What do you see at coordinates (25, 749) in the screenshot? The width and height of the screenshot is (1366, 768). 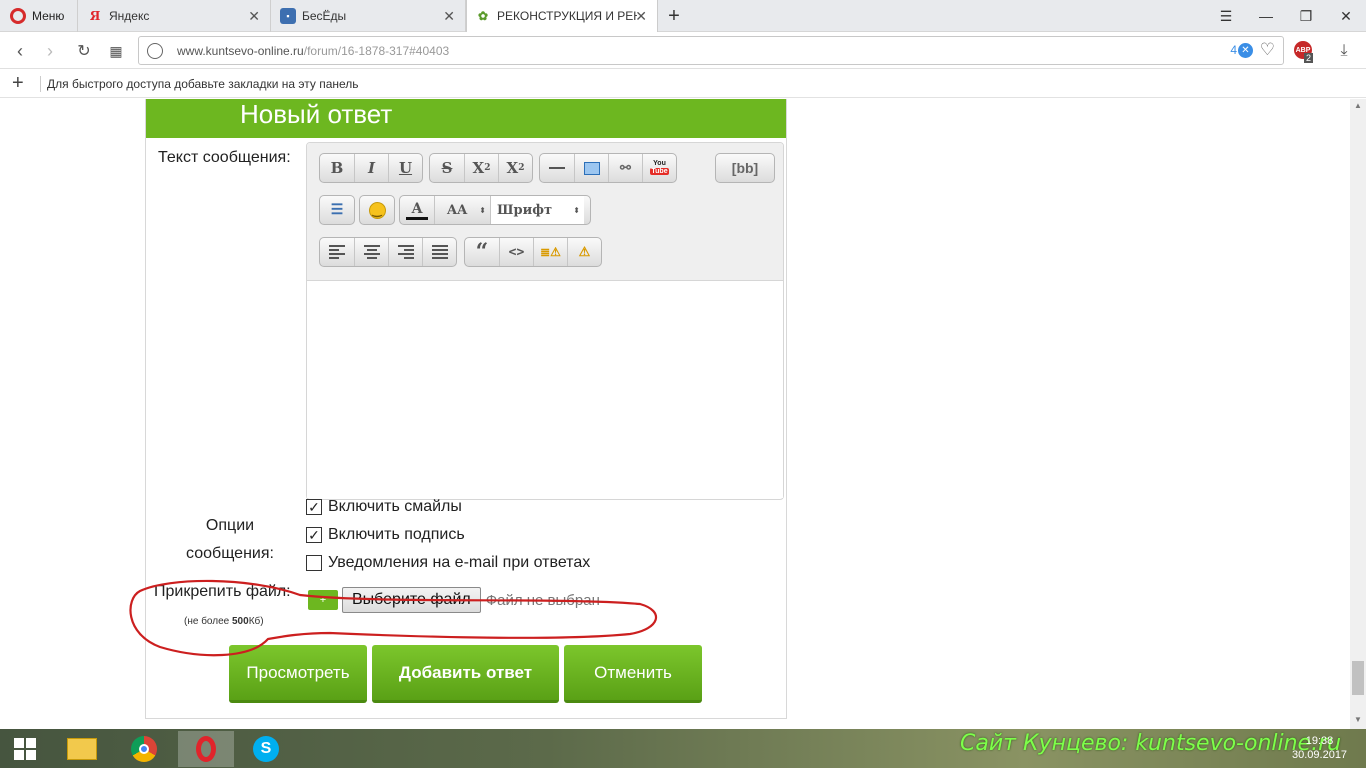 I see `windows-start-icon` at bounding box center [25, 749].